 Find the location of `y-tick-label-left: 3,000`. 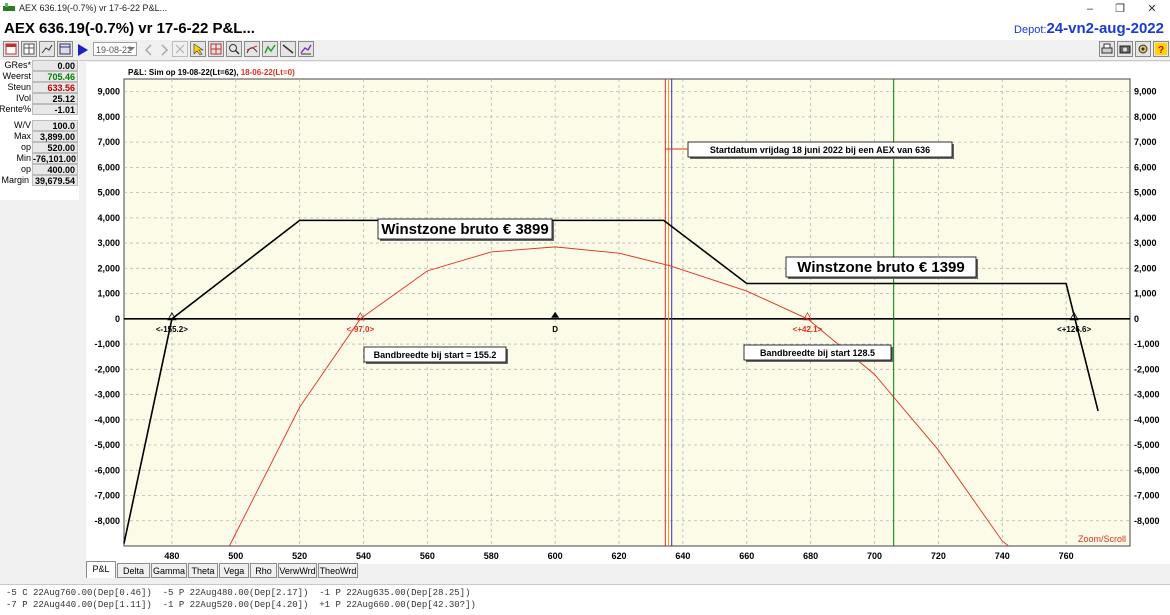

y-tick-label-left: 3,000 is located at coordinates (108, 243).